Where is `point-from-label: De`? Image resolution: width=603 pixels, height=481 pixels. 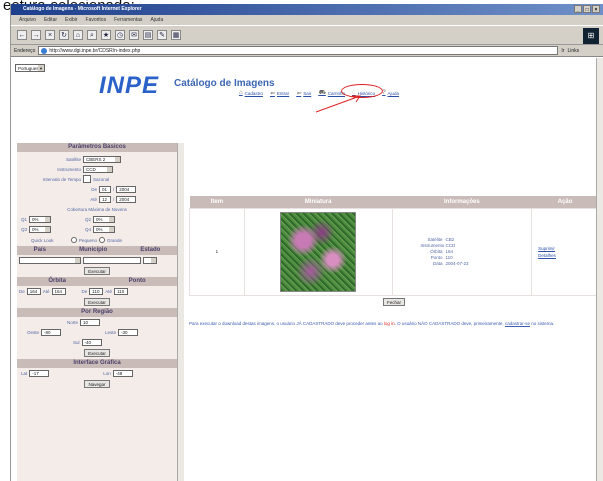
point-from-label: De is located at coordinates (84, 291).